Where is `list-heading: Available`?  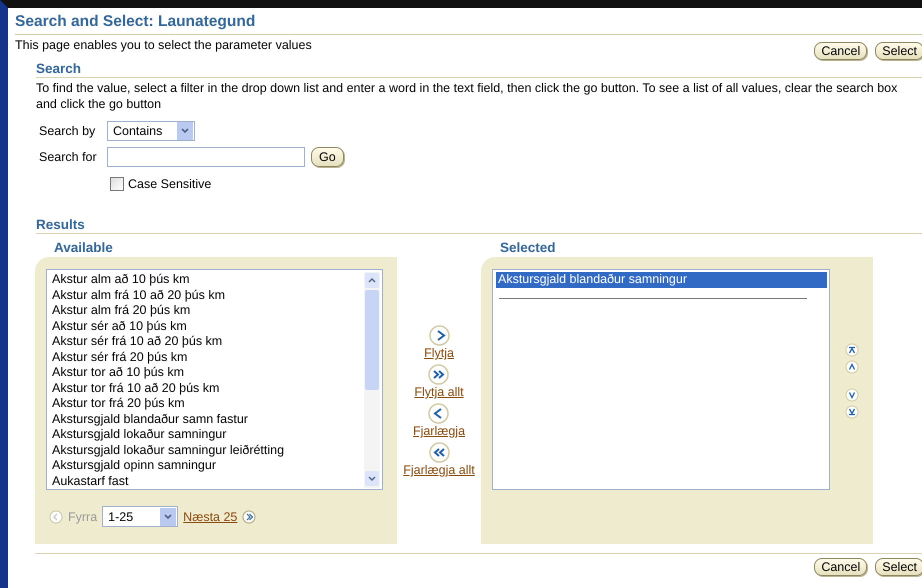 list-heading: Available is located at coordinates (83, 248).